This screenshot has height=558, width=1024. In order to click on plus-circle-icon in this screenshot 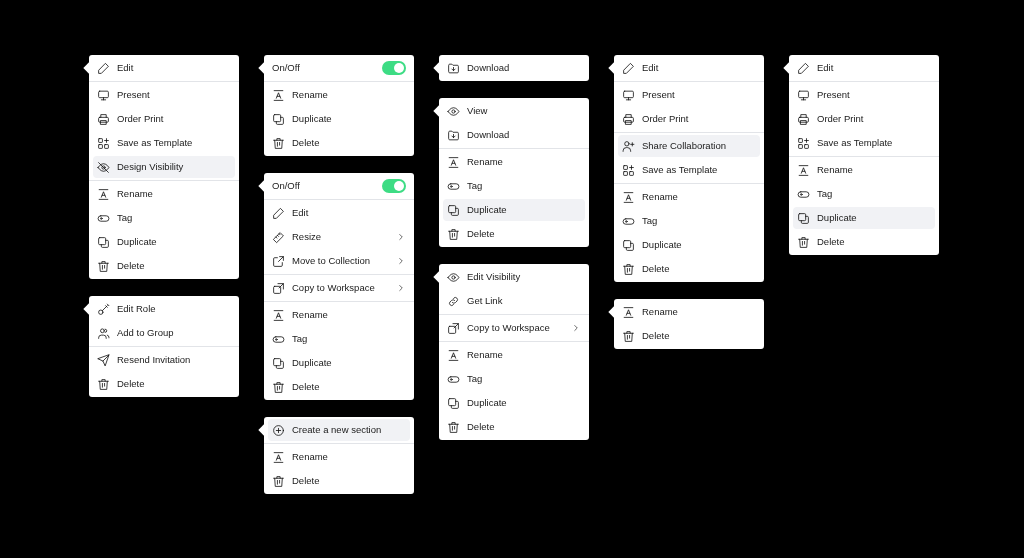, I will do `click(278, 430)`.